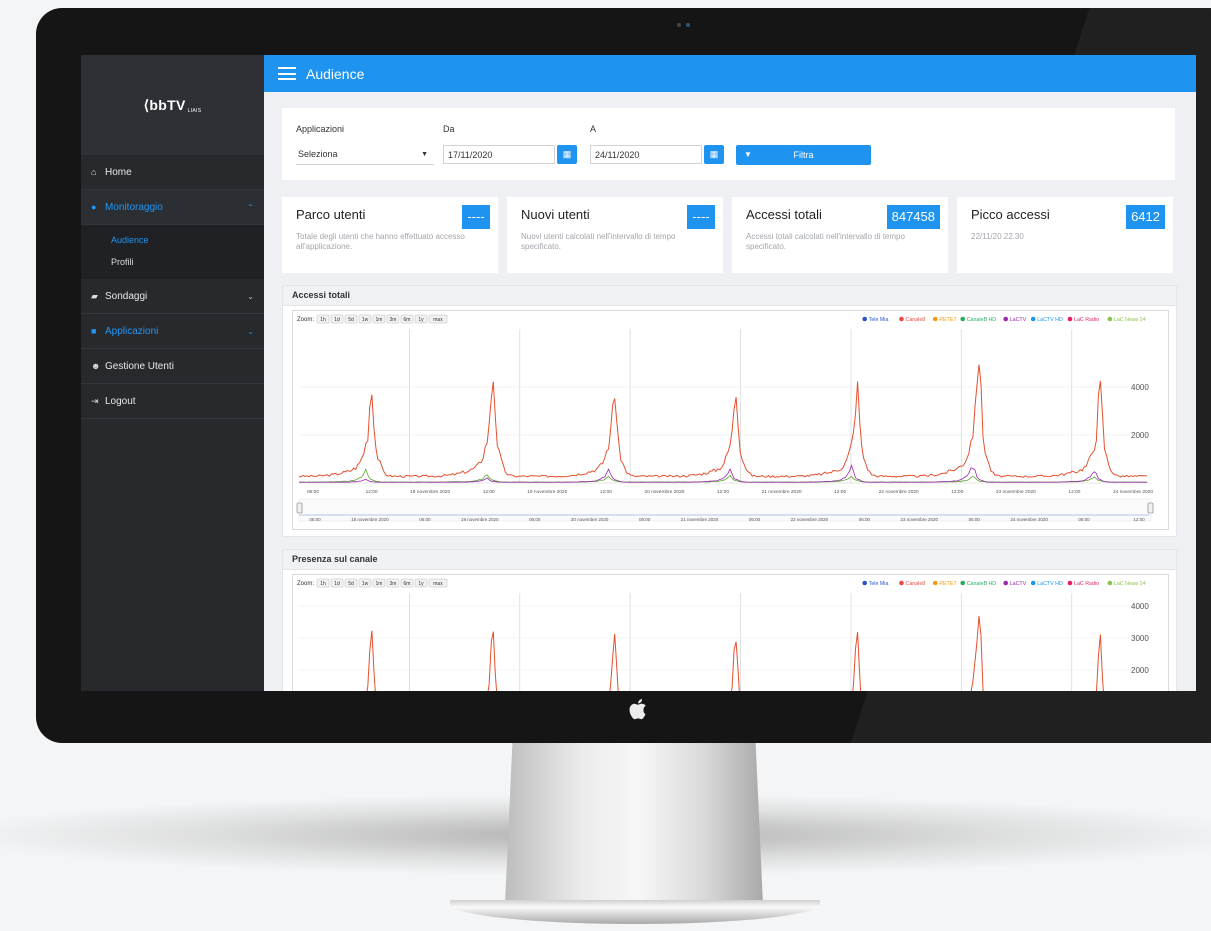 The image size is (1211, 931). Describe the element at coordinates (1010, 214) in the screenshot. I see `stat-card-title: Picco accessi` at that location.